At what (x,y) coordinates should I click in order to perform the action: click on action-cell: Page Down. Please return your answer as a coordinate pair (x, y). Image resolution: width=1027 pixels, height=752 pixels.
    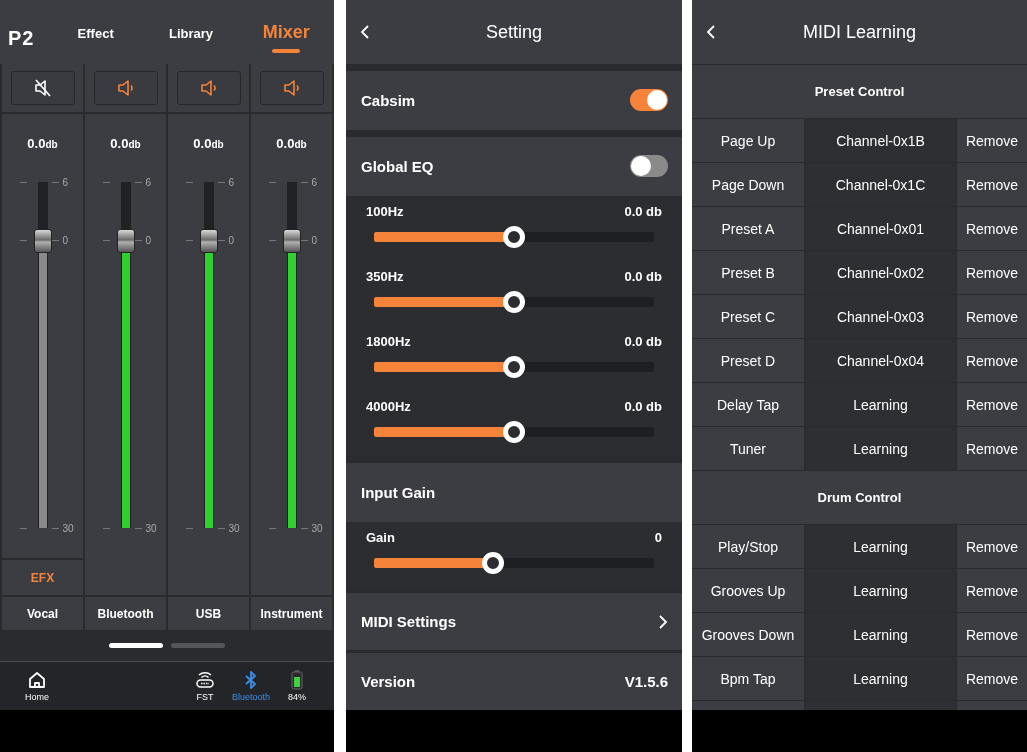
    Looking at the image, I should click on (748, 184).